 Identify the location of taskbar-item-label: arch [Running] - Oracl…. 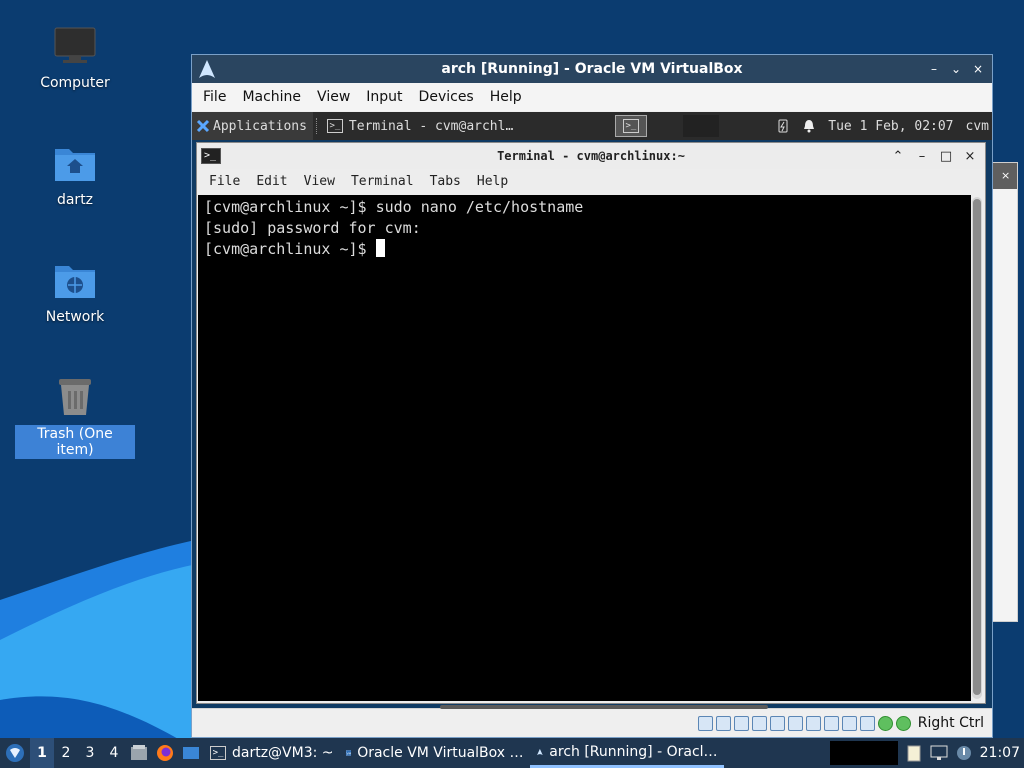
(633, 751).